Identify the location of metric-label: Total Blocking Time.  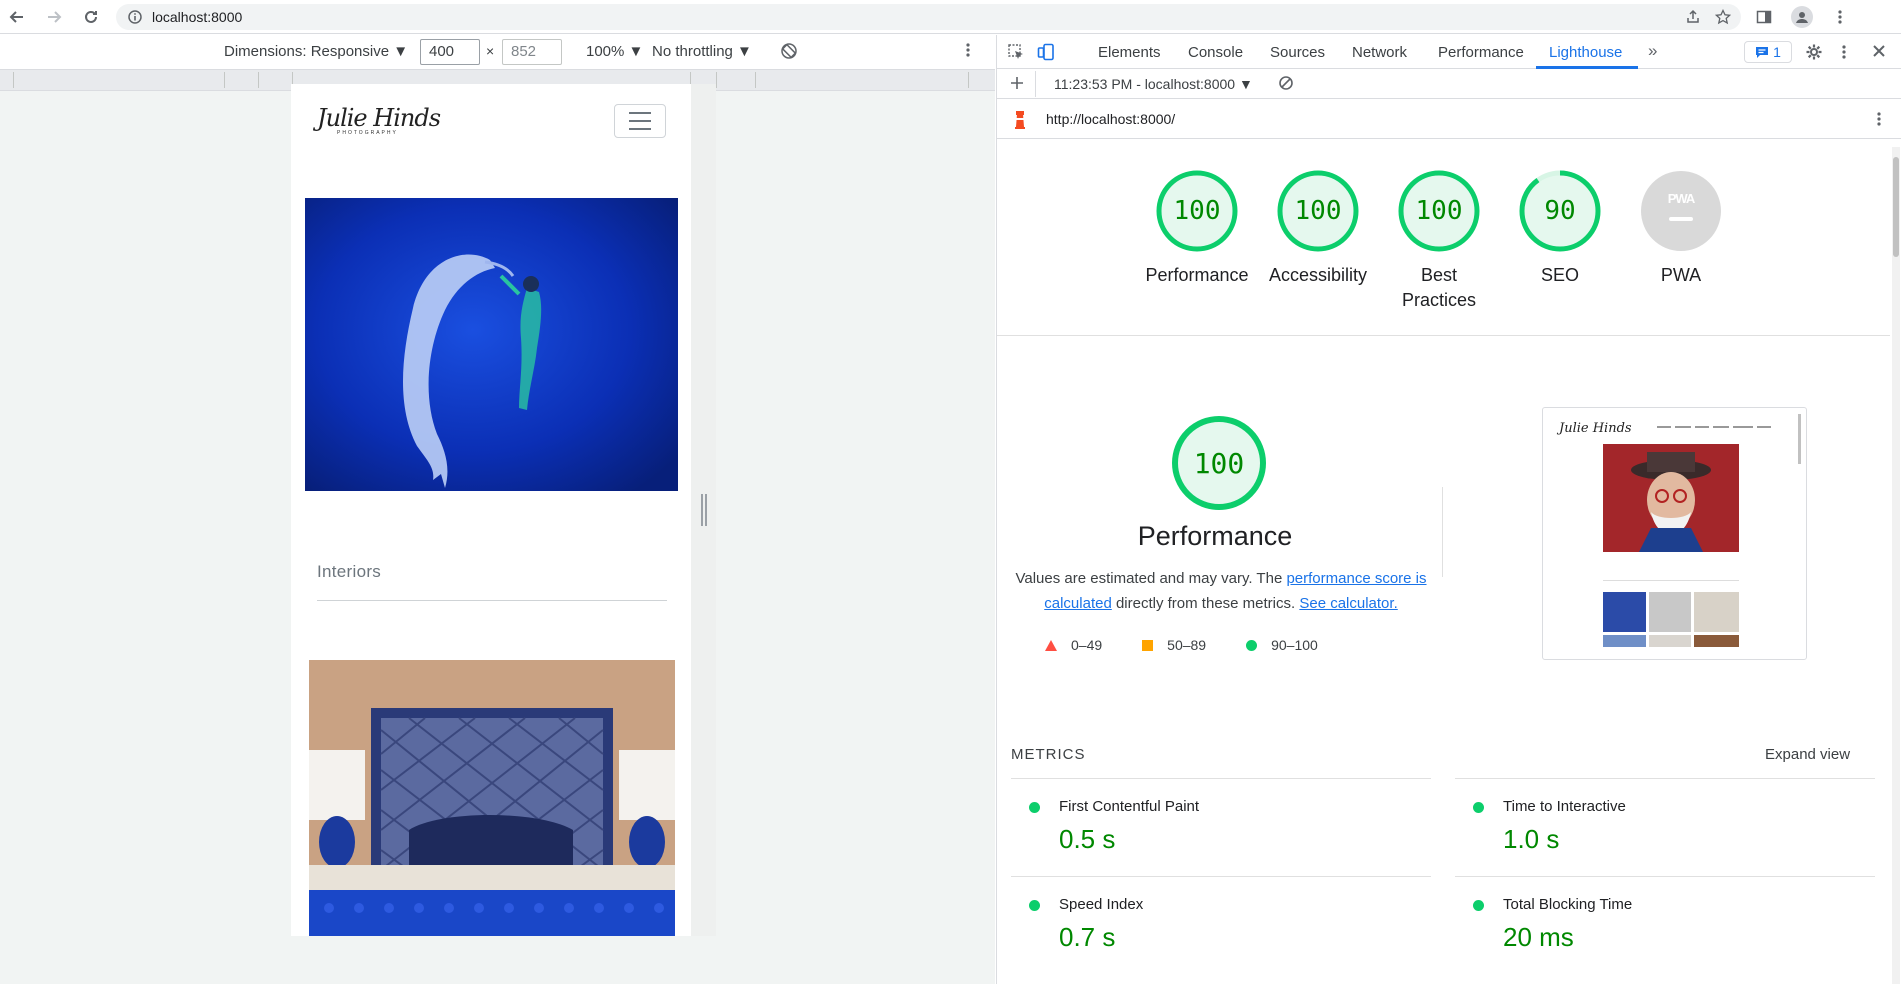
(1568, 904).